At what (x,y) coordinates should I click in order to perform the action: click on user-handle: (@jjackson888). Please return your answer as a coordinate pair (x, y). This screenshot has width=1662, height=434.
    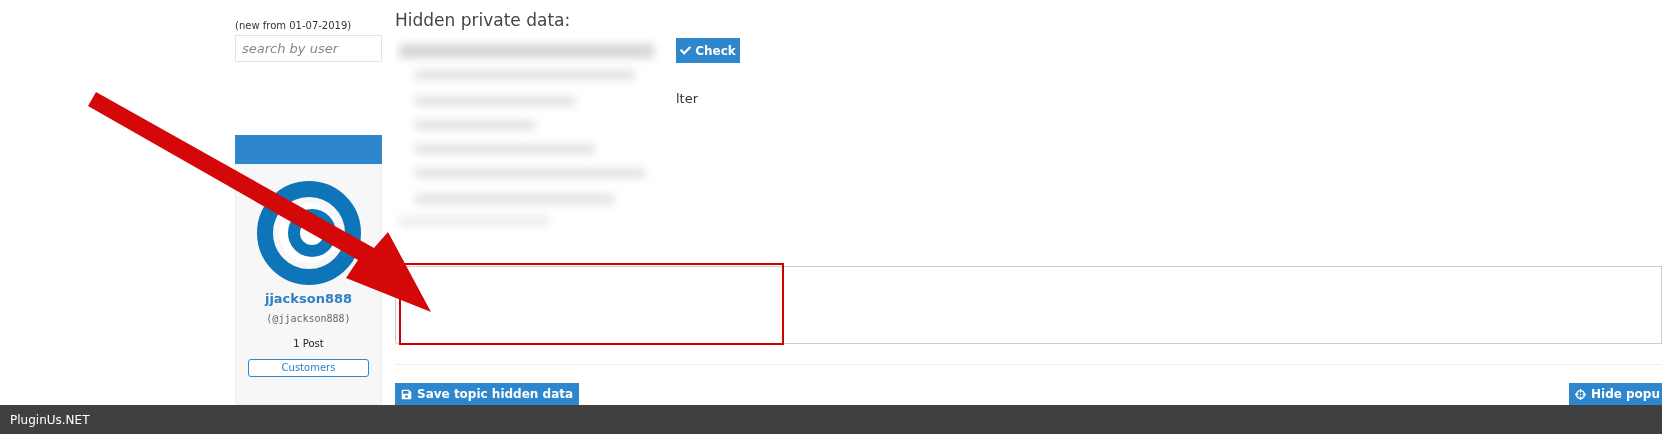
    Looking at the image, I should click on (308, 318).